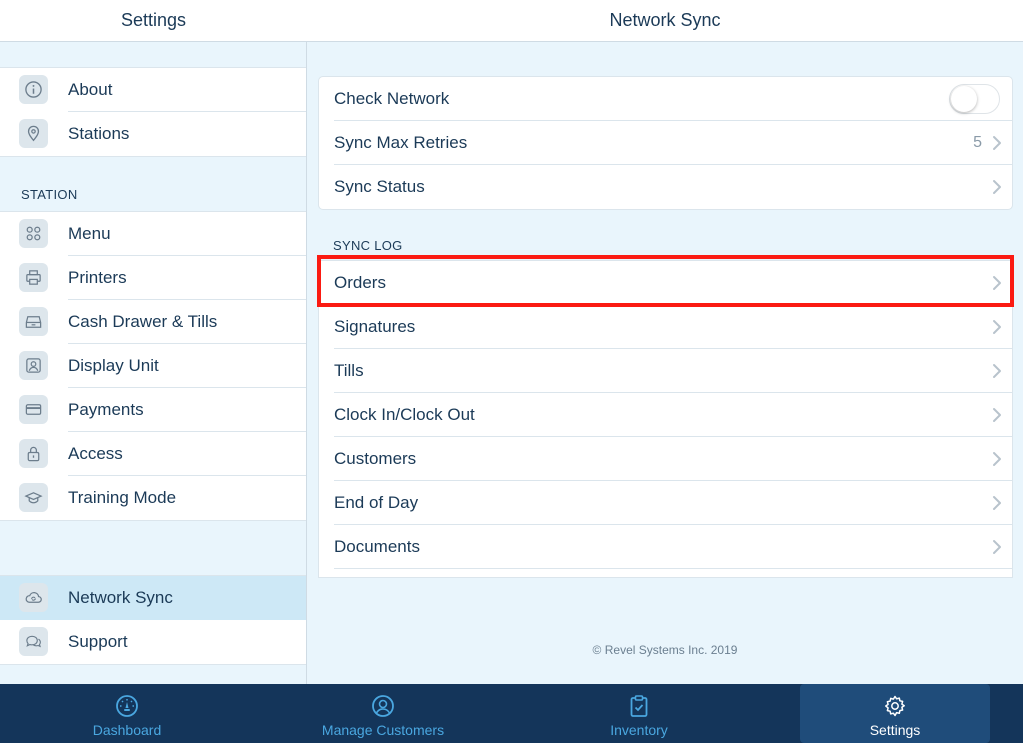 The image size is (1023, 743). I want to click on sync-log-item-signatures: Signatures, so click(665, 327).